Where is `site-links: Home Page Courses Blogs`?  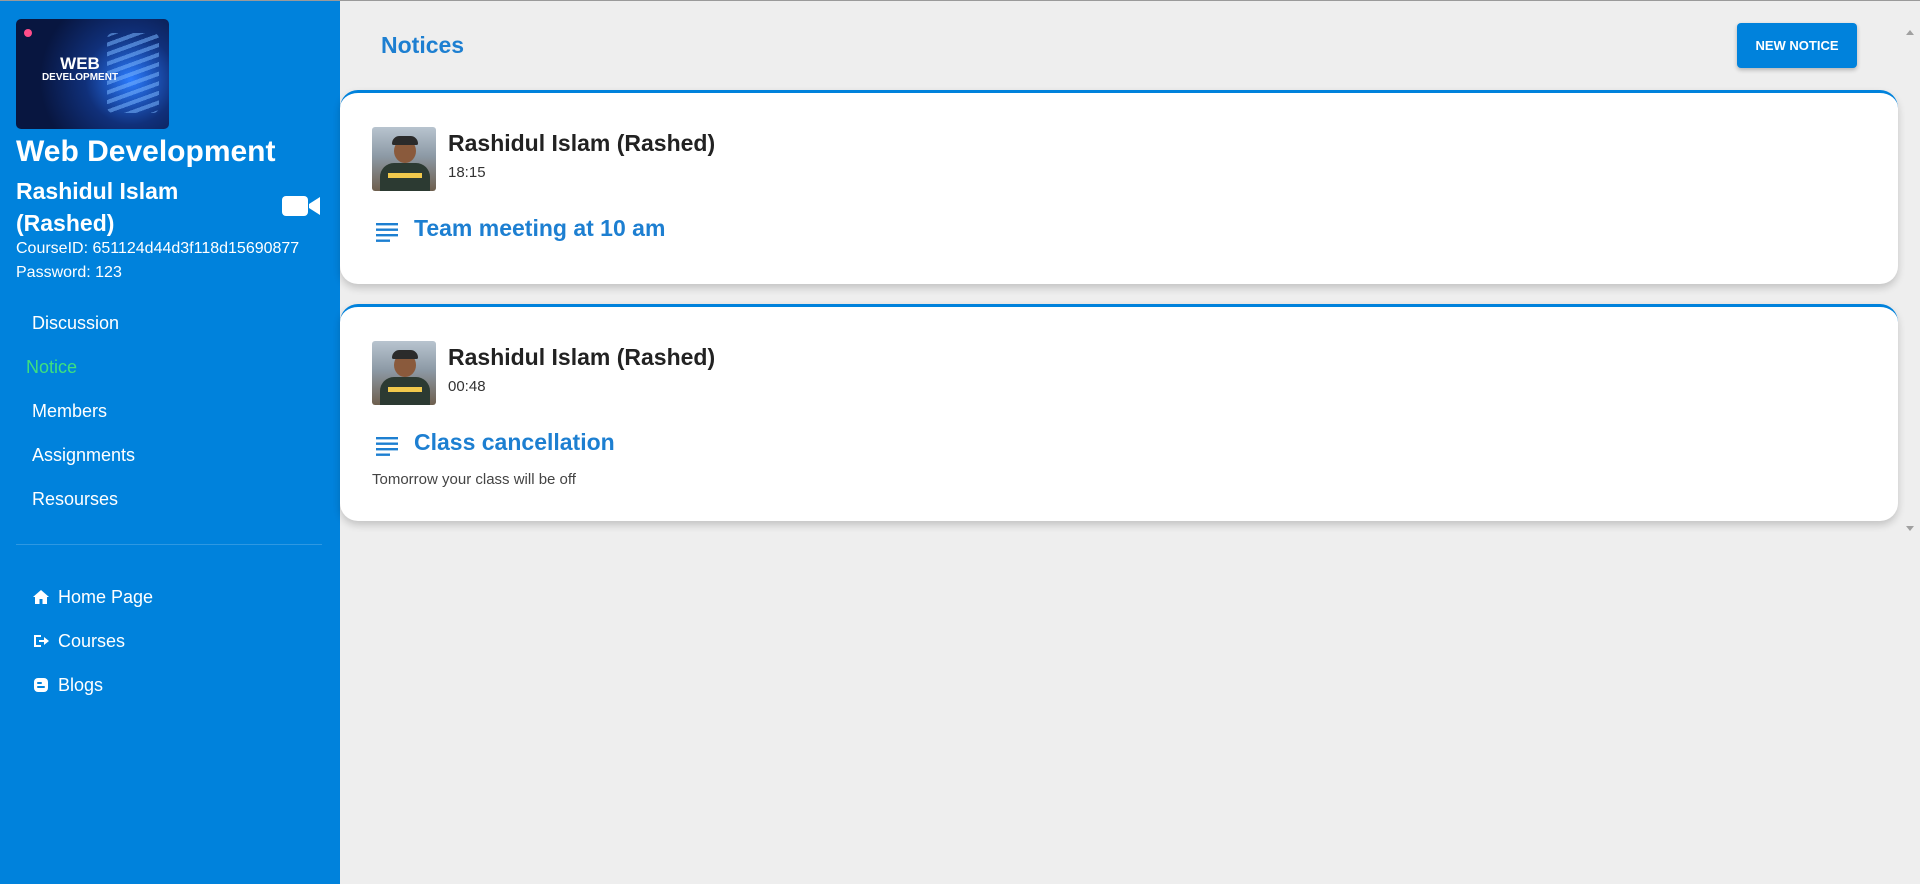
site-links: Home Page Courses Blogs is located at coordinates (170, 641).